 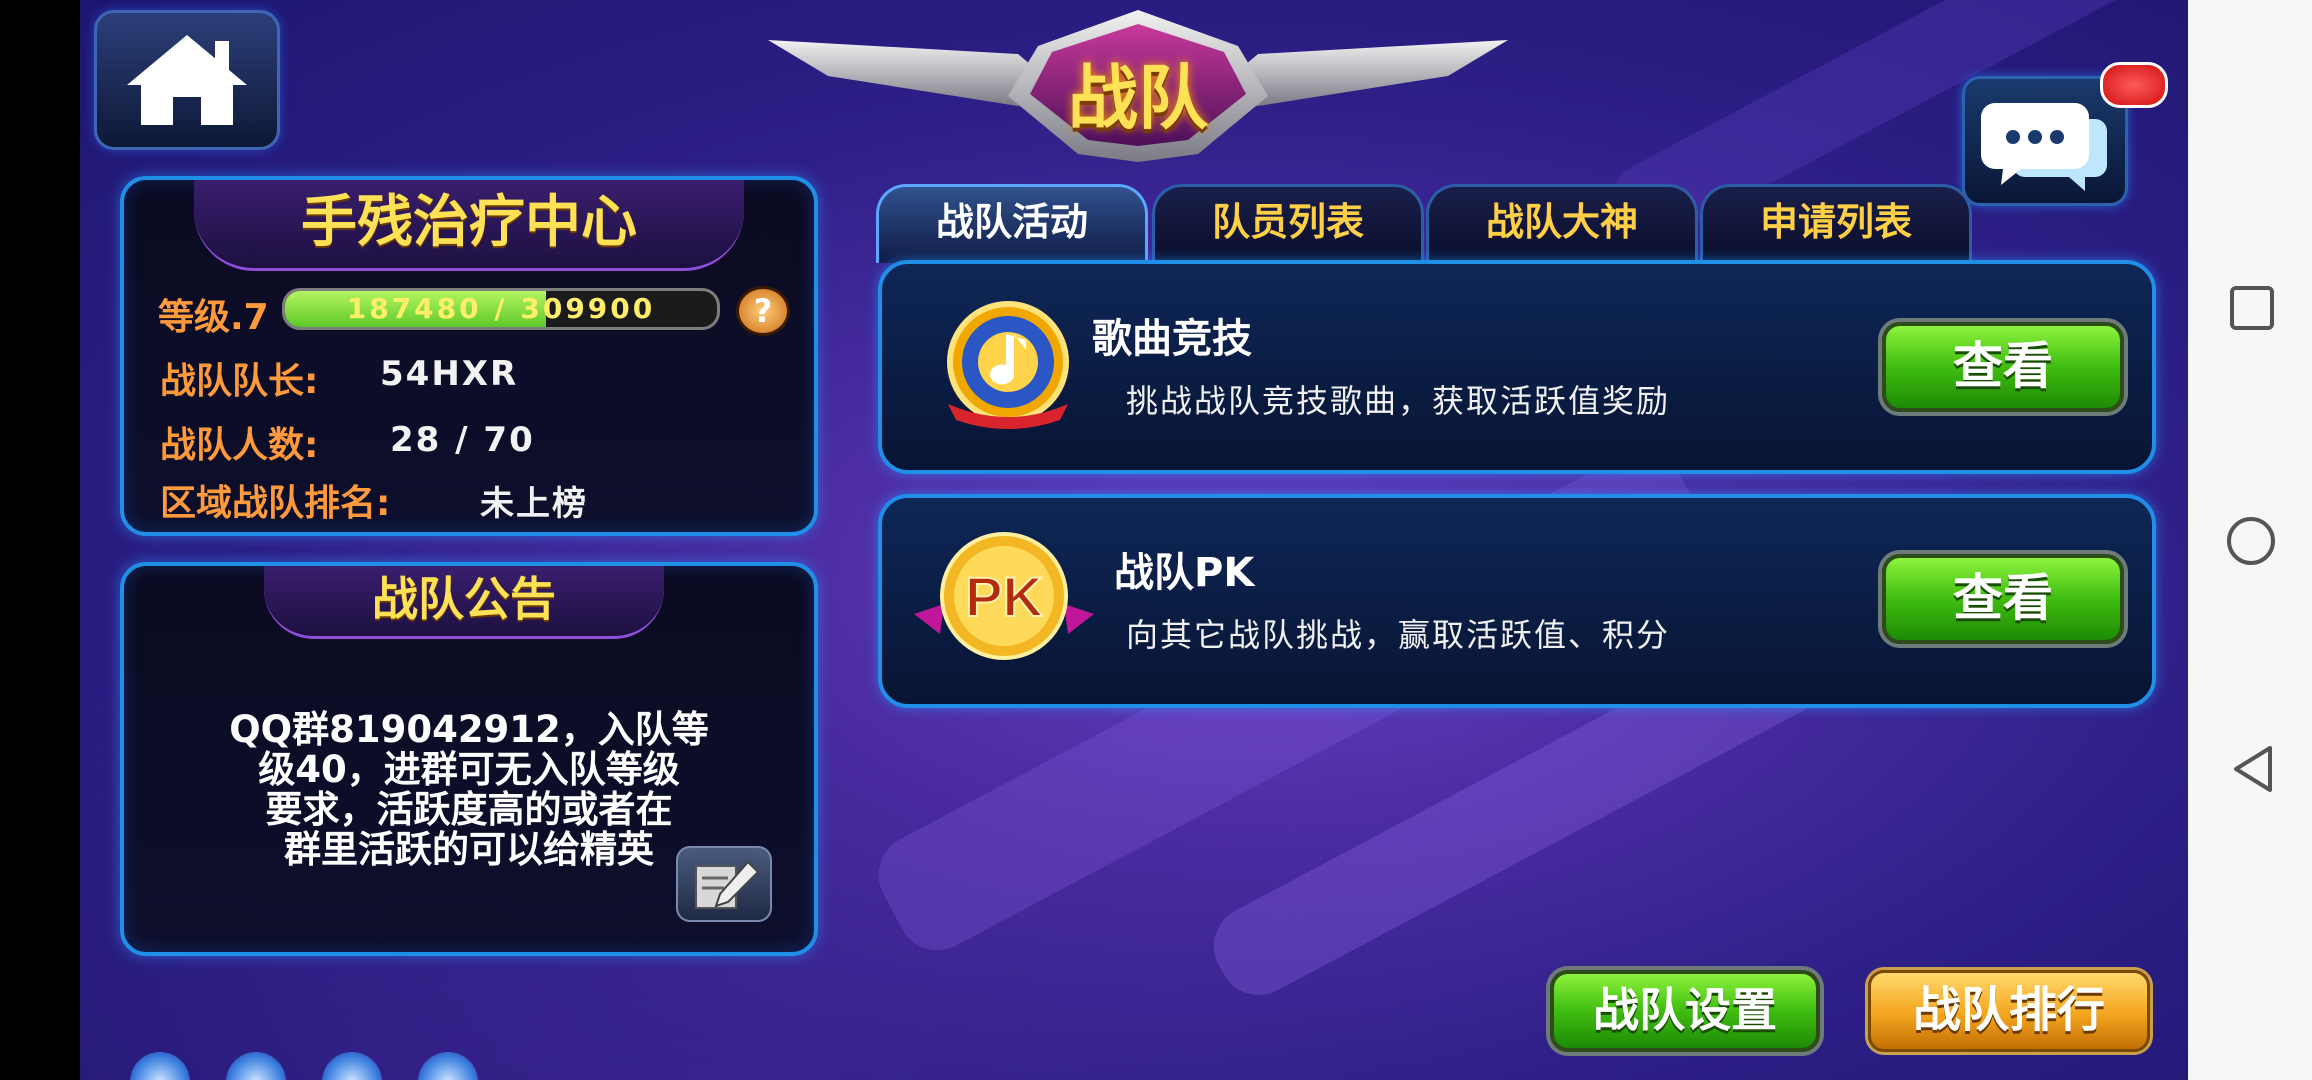 What do you see at coordinates (469, 225) in the screenshot?
I see `team-name: 手残治疗中心` at bounding box center [469, 225].